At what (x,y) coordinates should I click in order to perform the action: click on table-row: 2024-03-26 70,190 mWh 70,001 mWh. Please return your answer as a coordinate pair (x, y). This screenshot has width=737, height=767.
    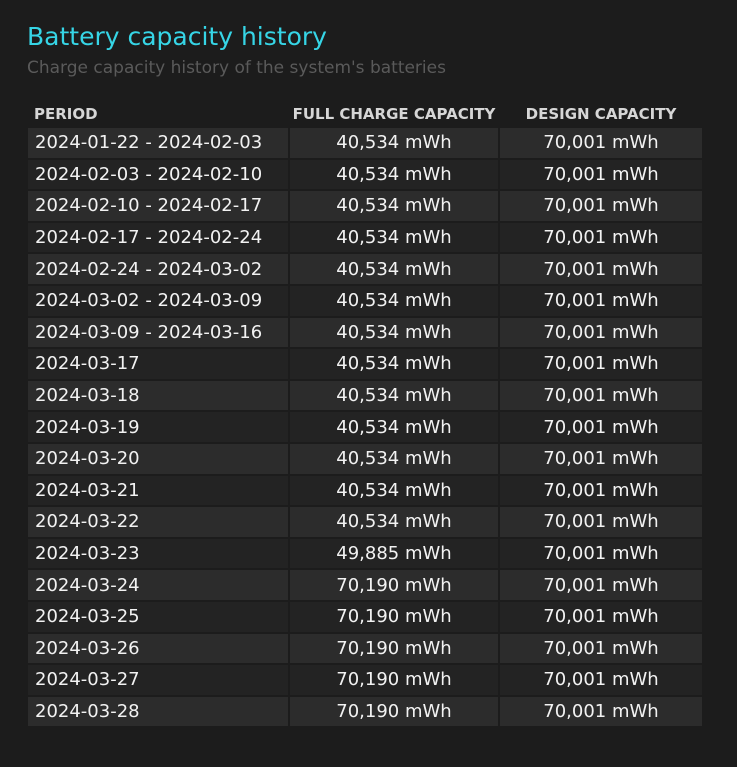
    Looking at the image, I should click on (365, 648).